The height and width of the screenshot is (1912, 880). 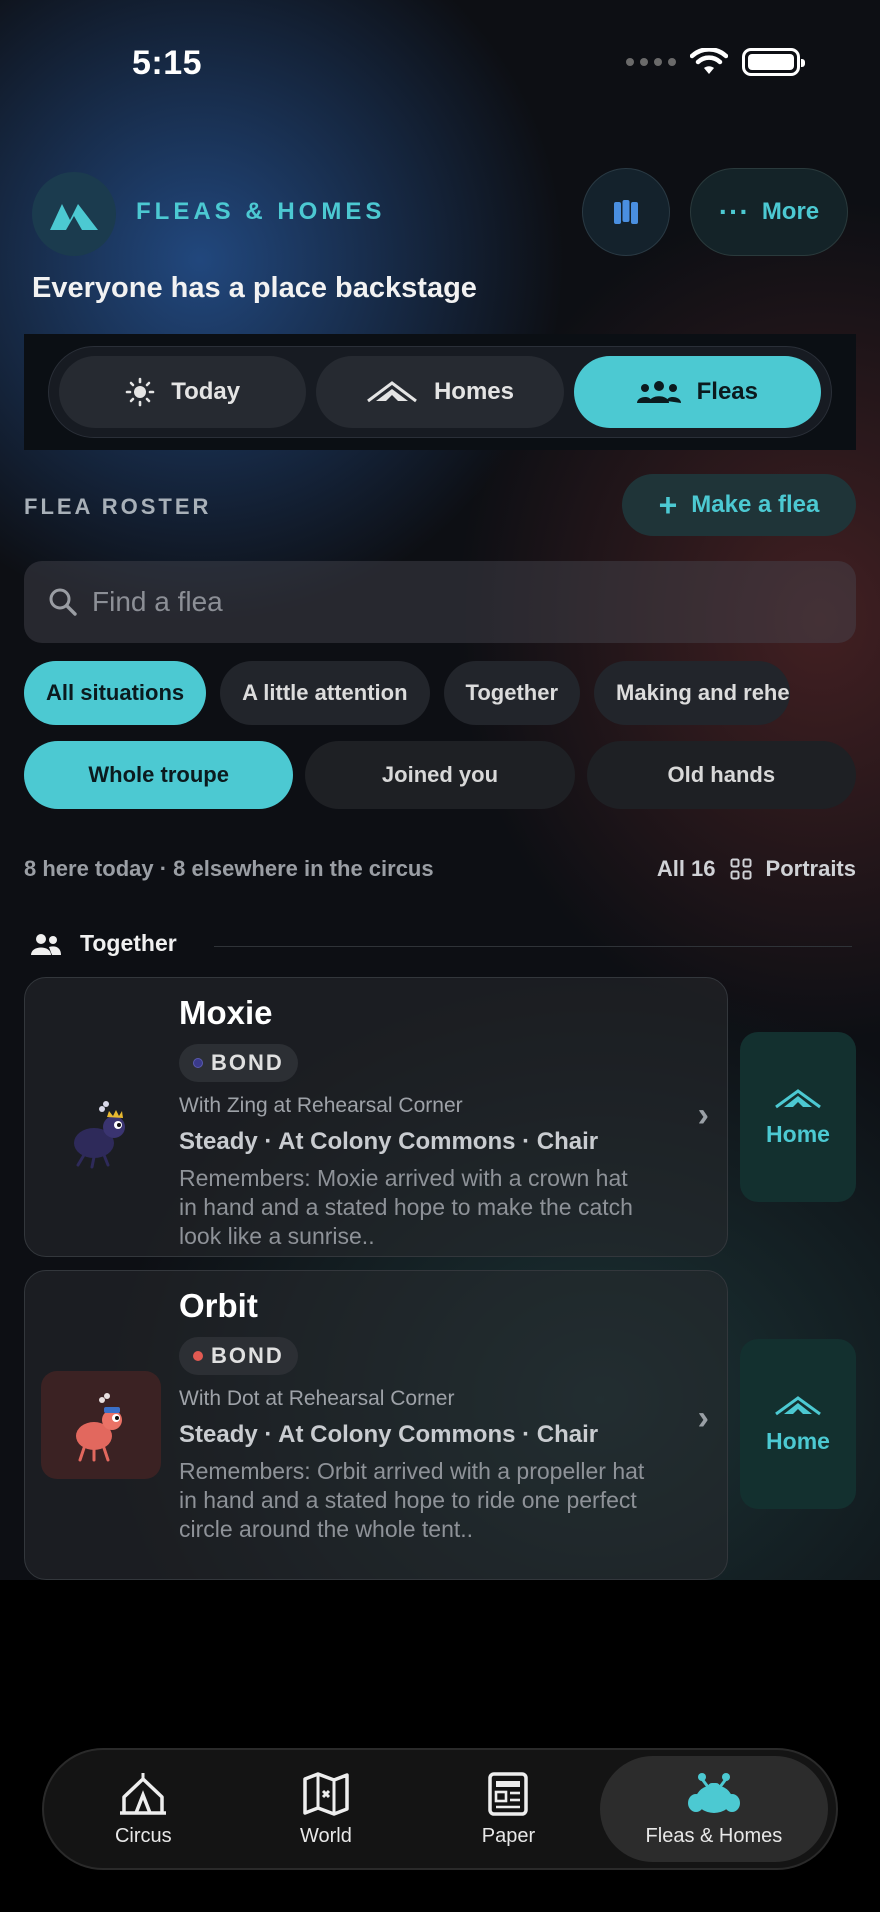 What do you see at coordinates (143, 1835) in the screenshot?
I see `tab-circus-label: Circus` at bounding box center [143, 1835].